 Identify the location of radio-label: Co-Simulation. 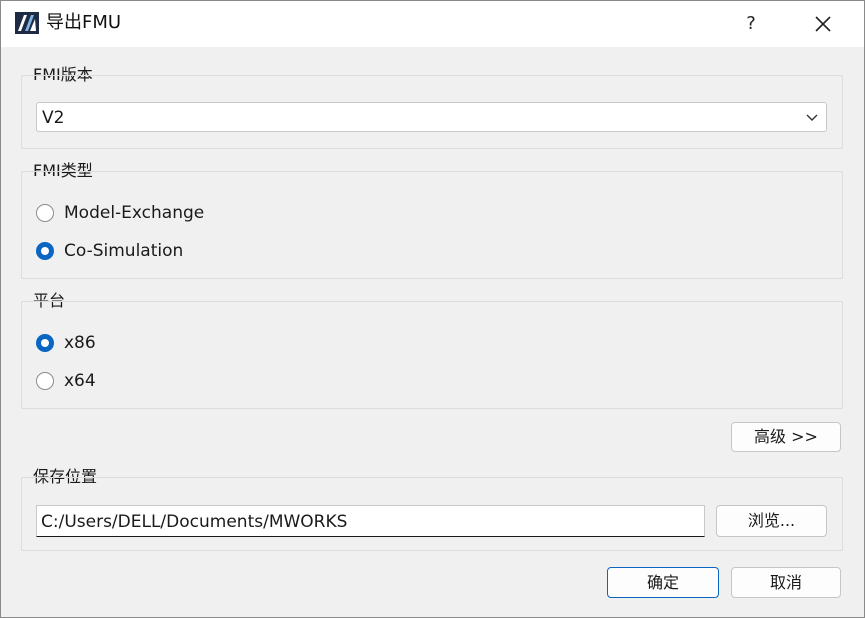
(124, 251).